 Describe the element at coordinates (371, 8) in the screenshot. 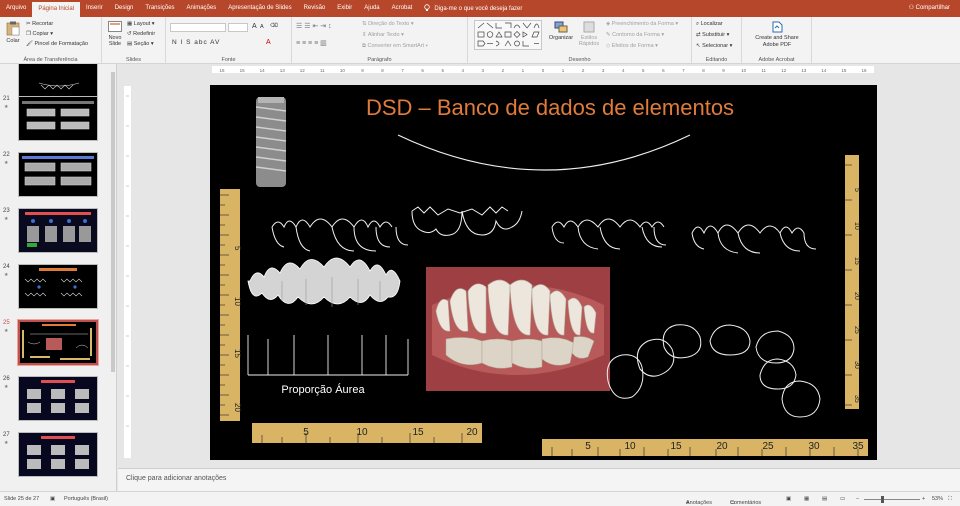

I see `tab-help: Ajuda` at that location.